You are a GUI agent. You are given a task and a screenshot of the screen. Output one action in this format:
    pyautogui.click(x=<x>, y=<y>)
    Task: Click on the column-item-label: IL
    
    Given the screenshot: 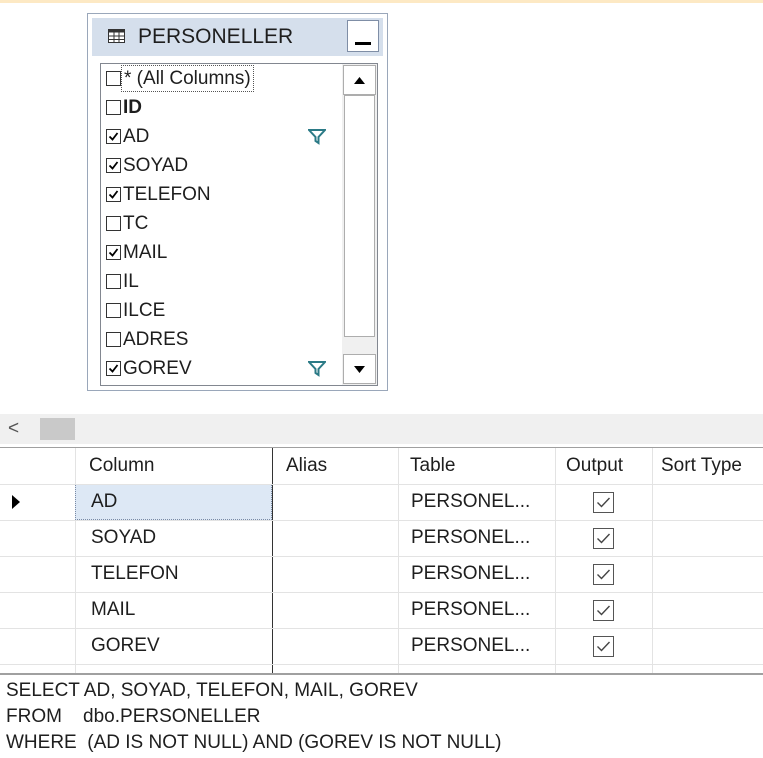 What is the action you would take?
    pyautogui.click(x=131, y=281)
    